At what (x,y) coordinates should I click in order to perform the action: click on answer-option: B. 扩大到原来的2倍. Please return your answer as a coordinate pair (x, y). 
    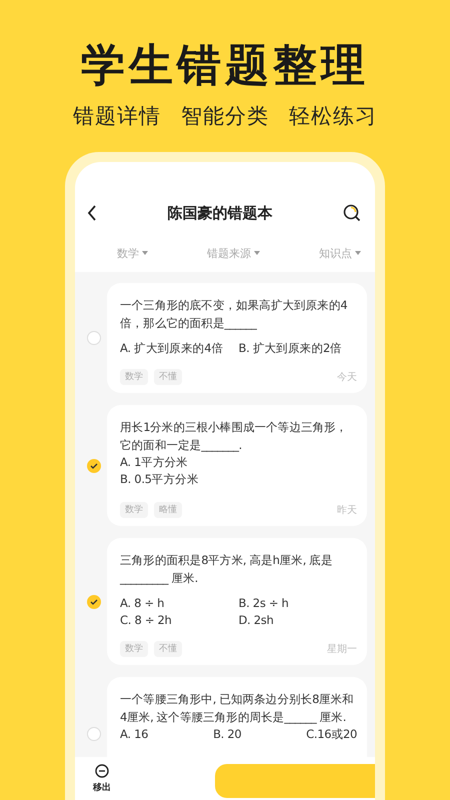
    Looking at the image, I should click on (297, 348).